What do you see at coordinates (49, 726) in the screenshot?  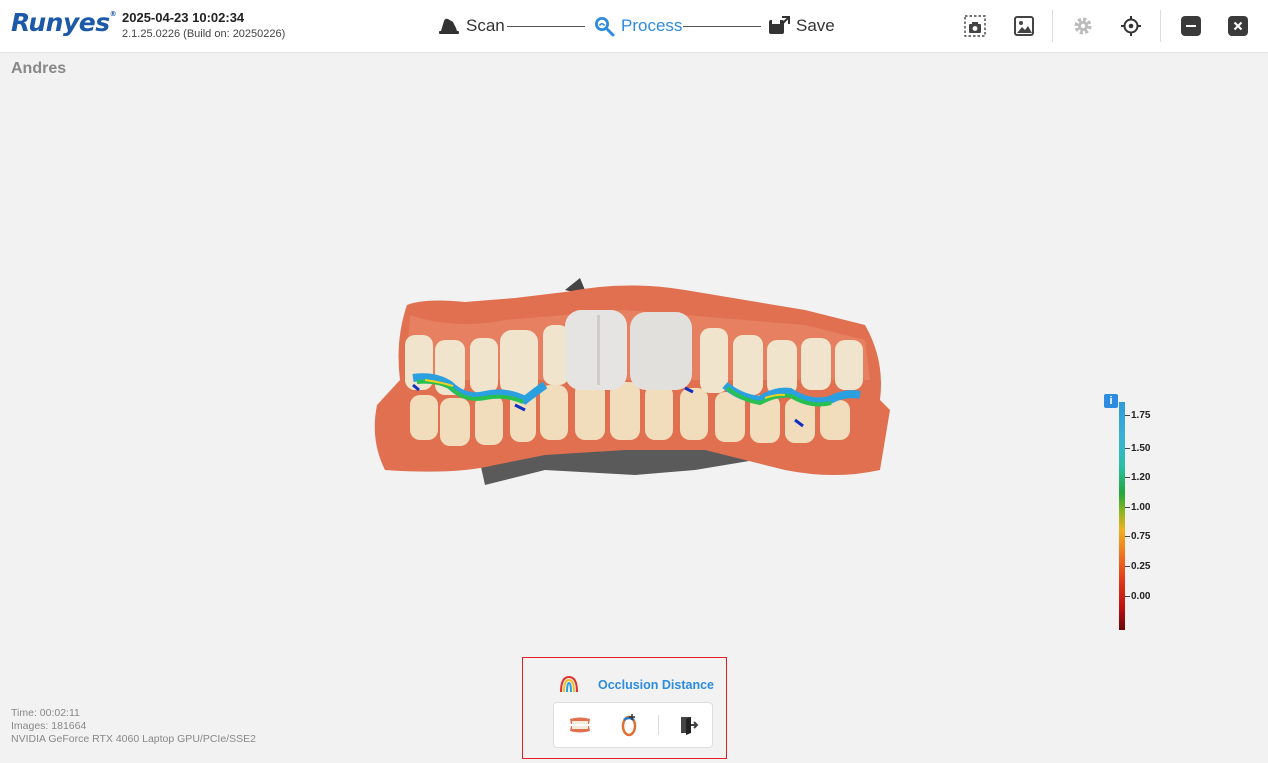 I see `image-count: Images: 181664` at bounding box center [49, 726].